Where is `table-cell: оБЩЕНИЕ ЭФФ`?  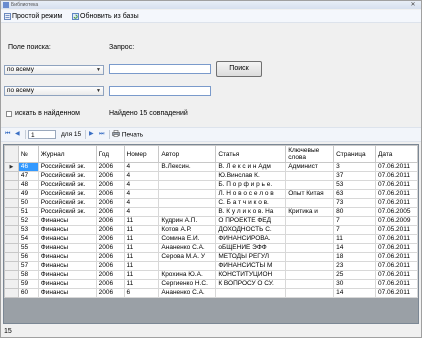
table-cell: оБЩЕНИЕ ЭФФ is located at coordinates (251, 248).